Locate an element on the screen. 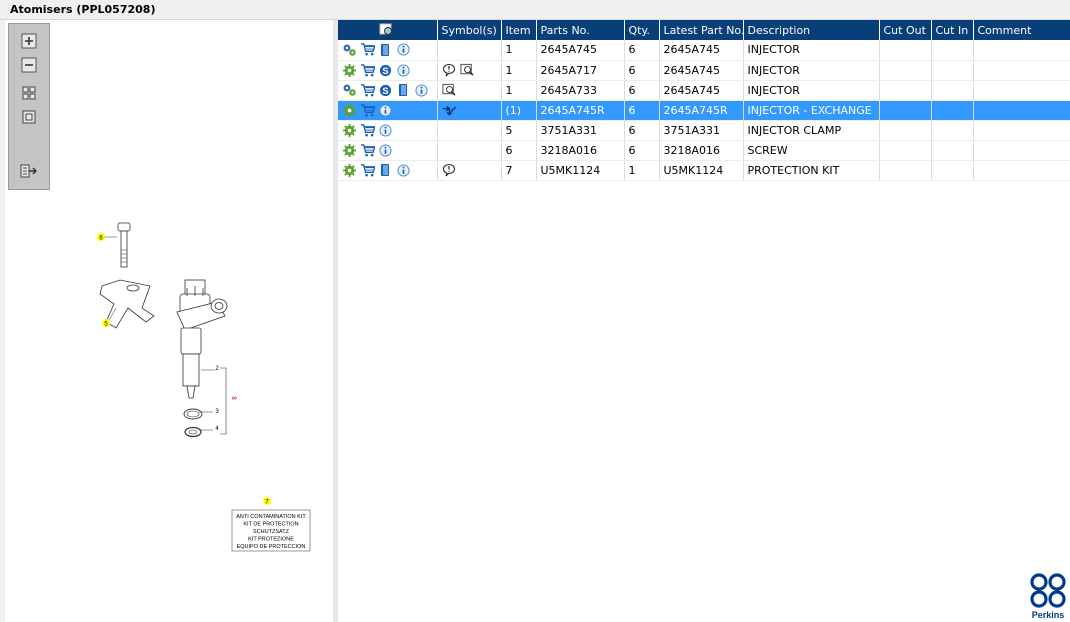 The image size is (1070, 622). header-qty: Qty. is located at coordinates (642, 30).